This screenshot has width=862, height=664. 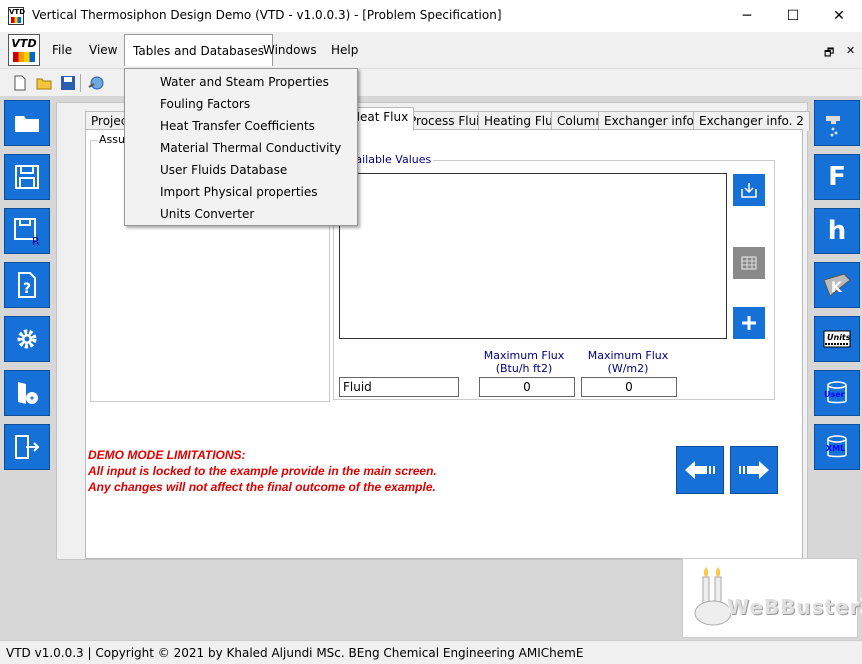 I want to click on database-xml-icon: XML, so click(x=836, y=446).